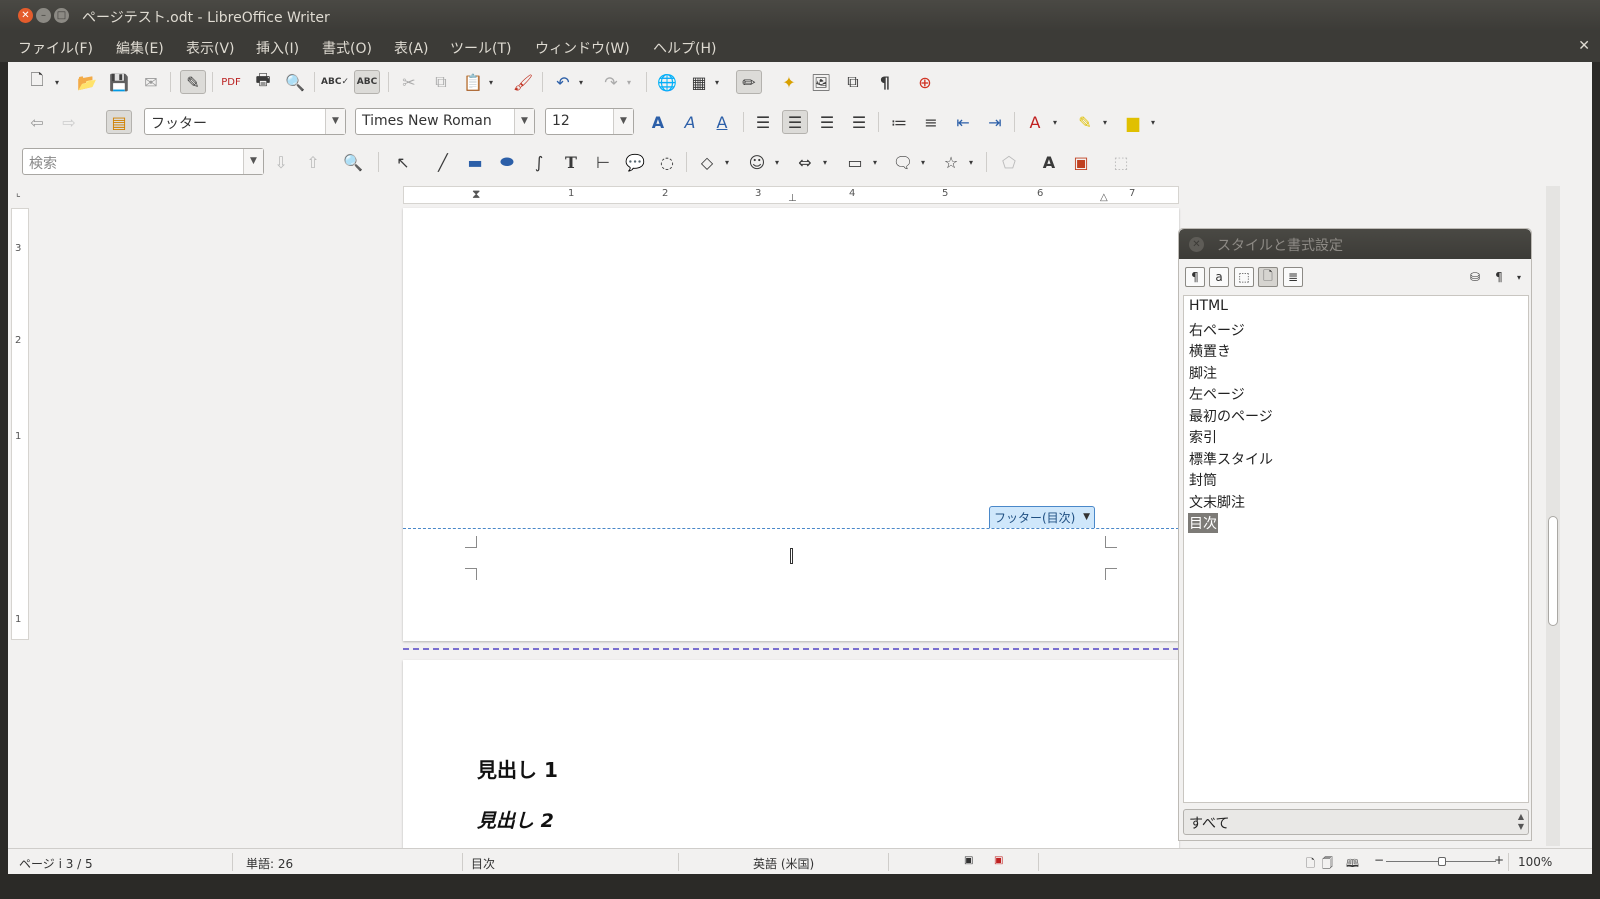 Image resolution: width=1600 pixels, height=899 pixels. What do you see at coordinates (539, 162) in the screenshot?
I see `freeform-line-icon: ∫` at bounding box center [539, 162].